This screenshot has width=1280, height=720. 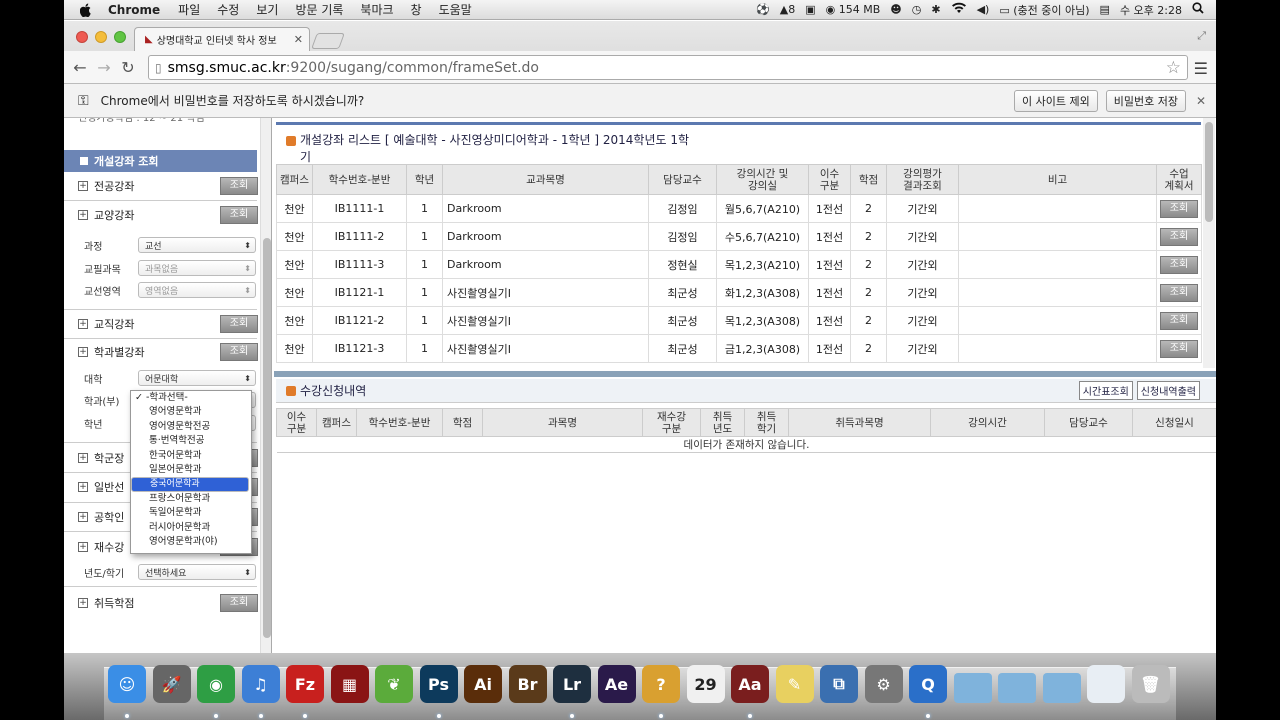 I want to click on save-password-button: 비밀번호 저장, so click(x=1145, y=100).